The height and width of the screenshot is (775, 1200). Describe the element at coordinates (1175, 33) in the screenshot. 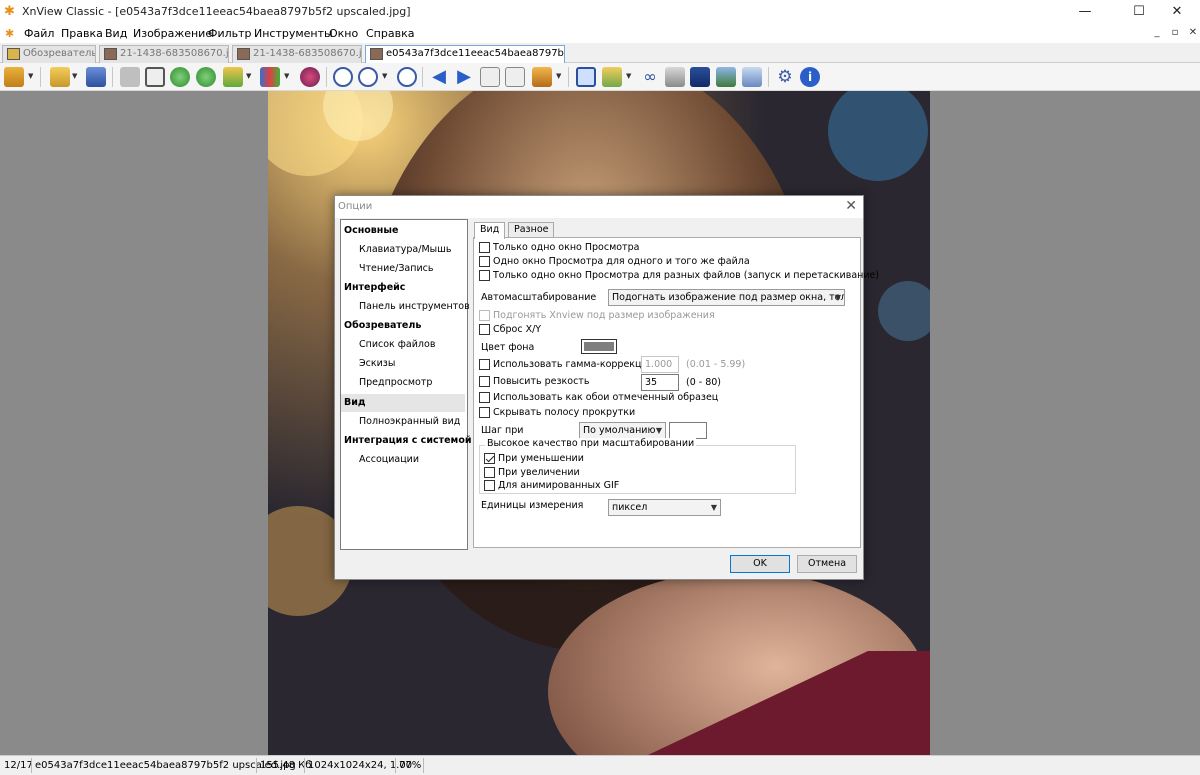

I see `mdi-restore-button: ▫` at that location.